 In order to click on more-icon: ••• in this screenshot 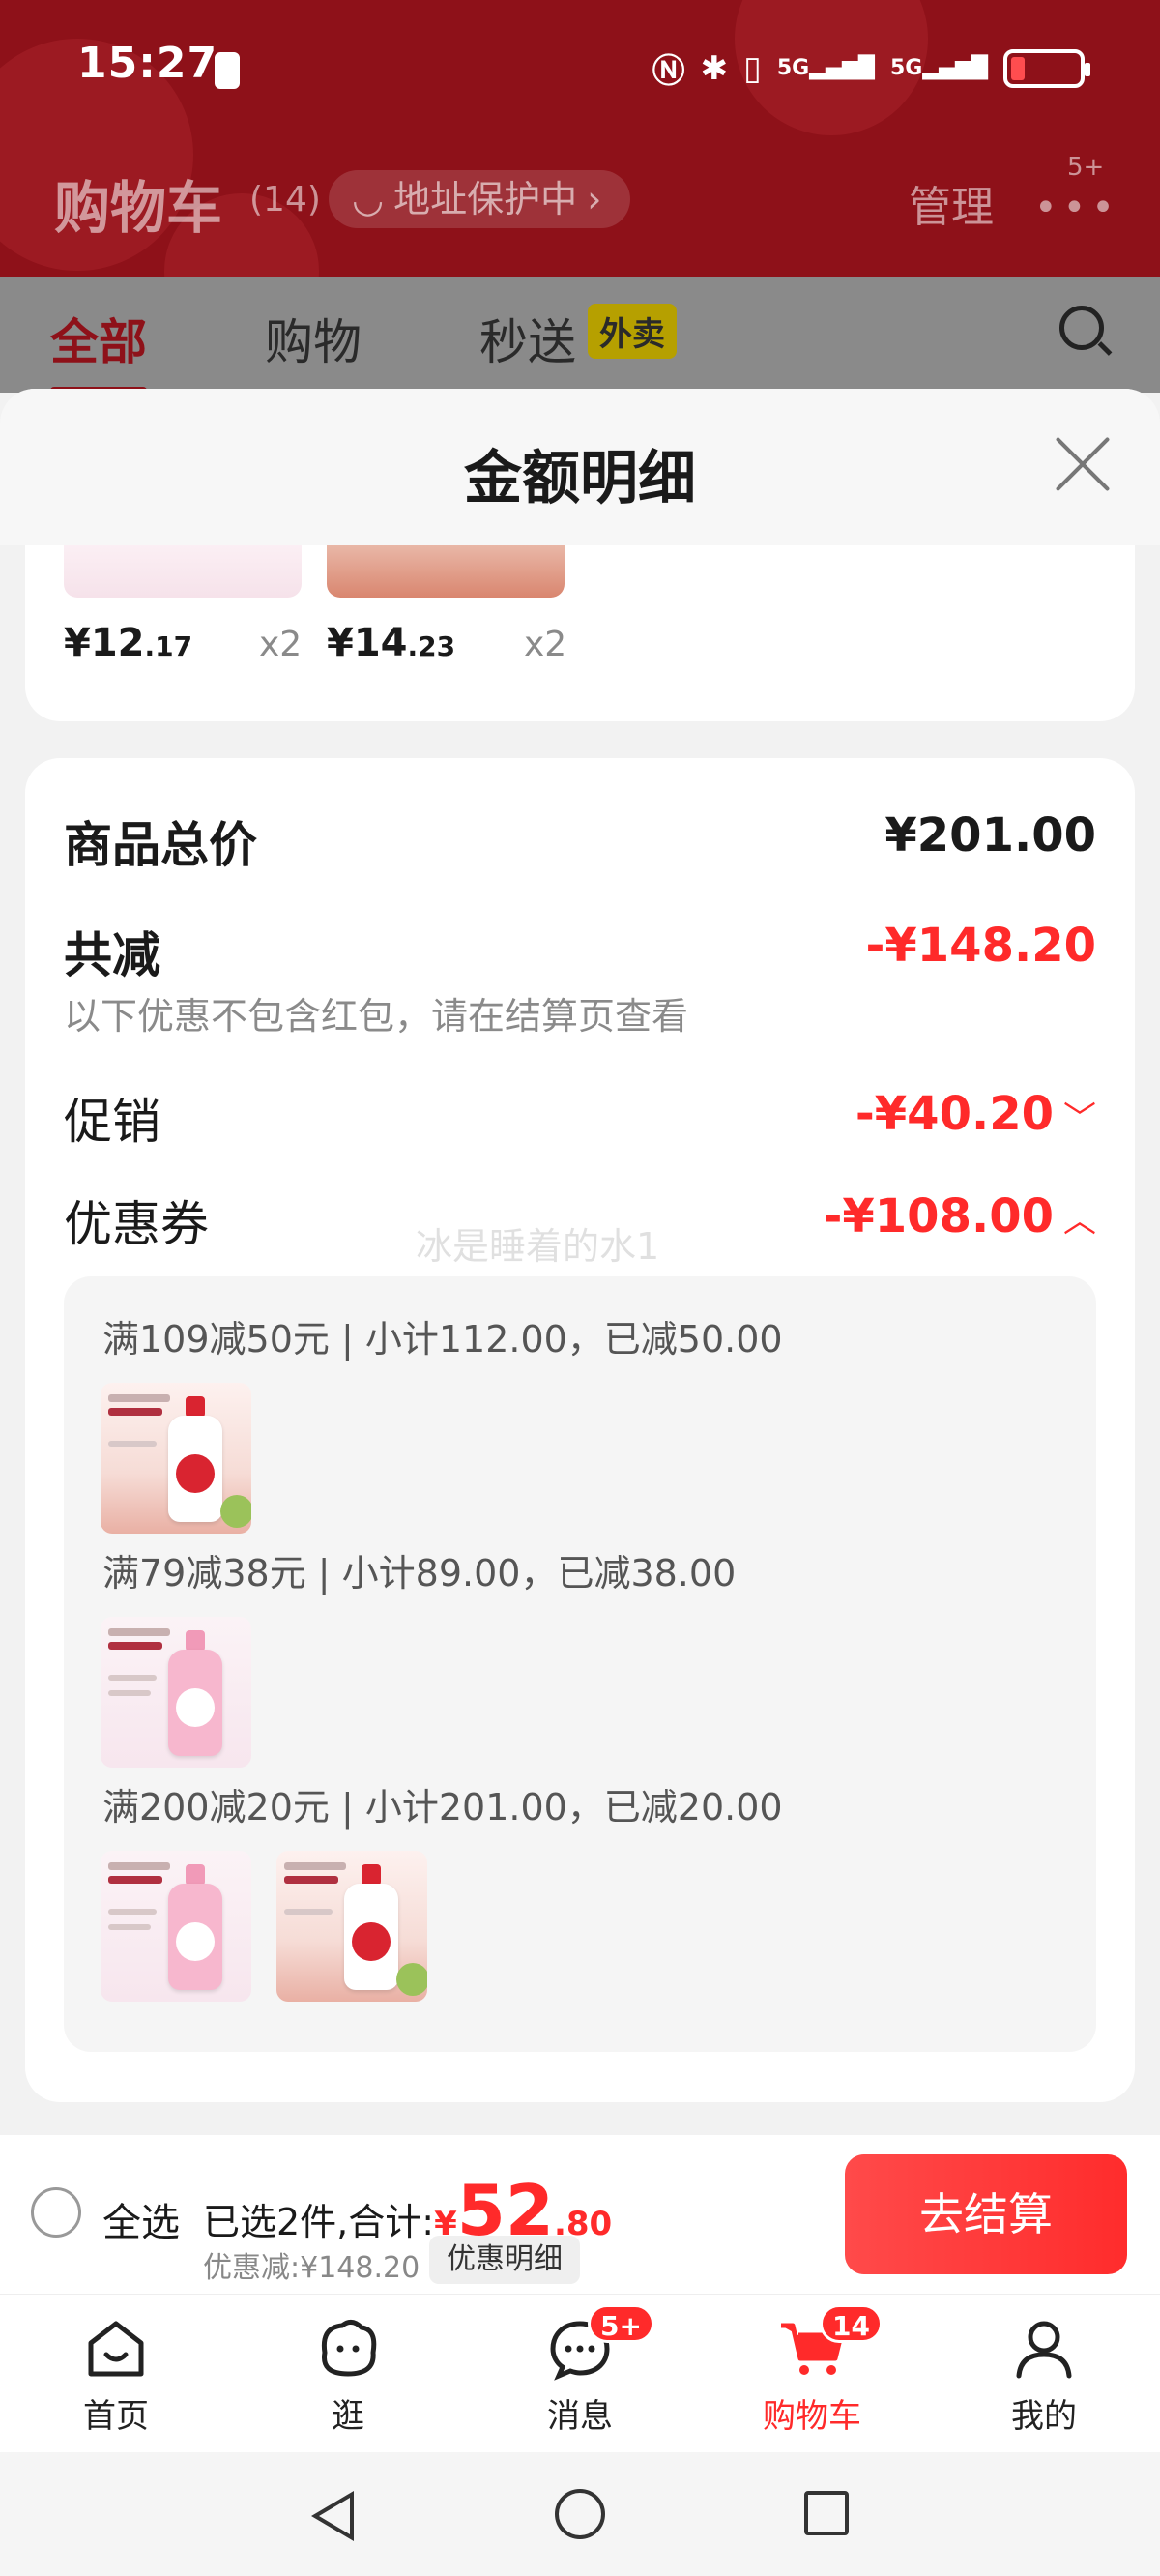, I will do `click(1077, 208)`.